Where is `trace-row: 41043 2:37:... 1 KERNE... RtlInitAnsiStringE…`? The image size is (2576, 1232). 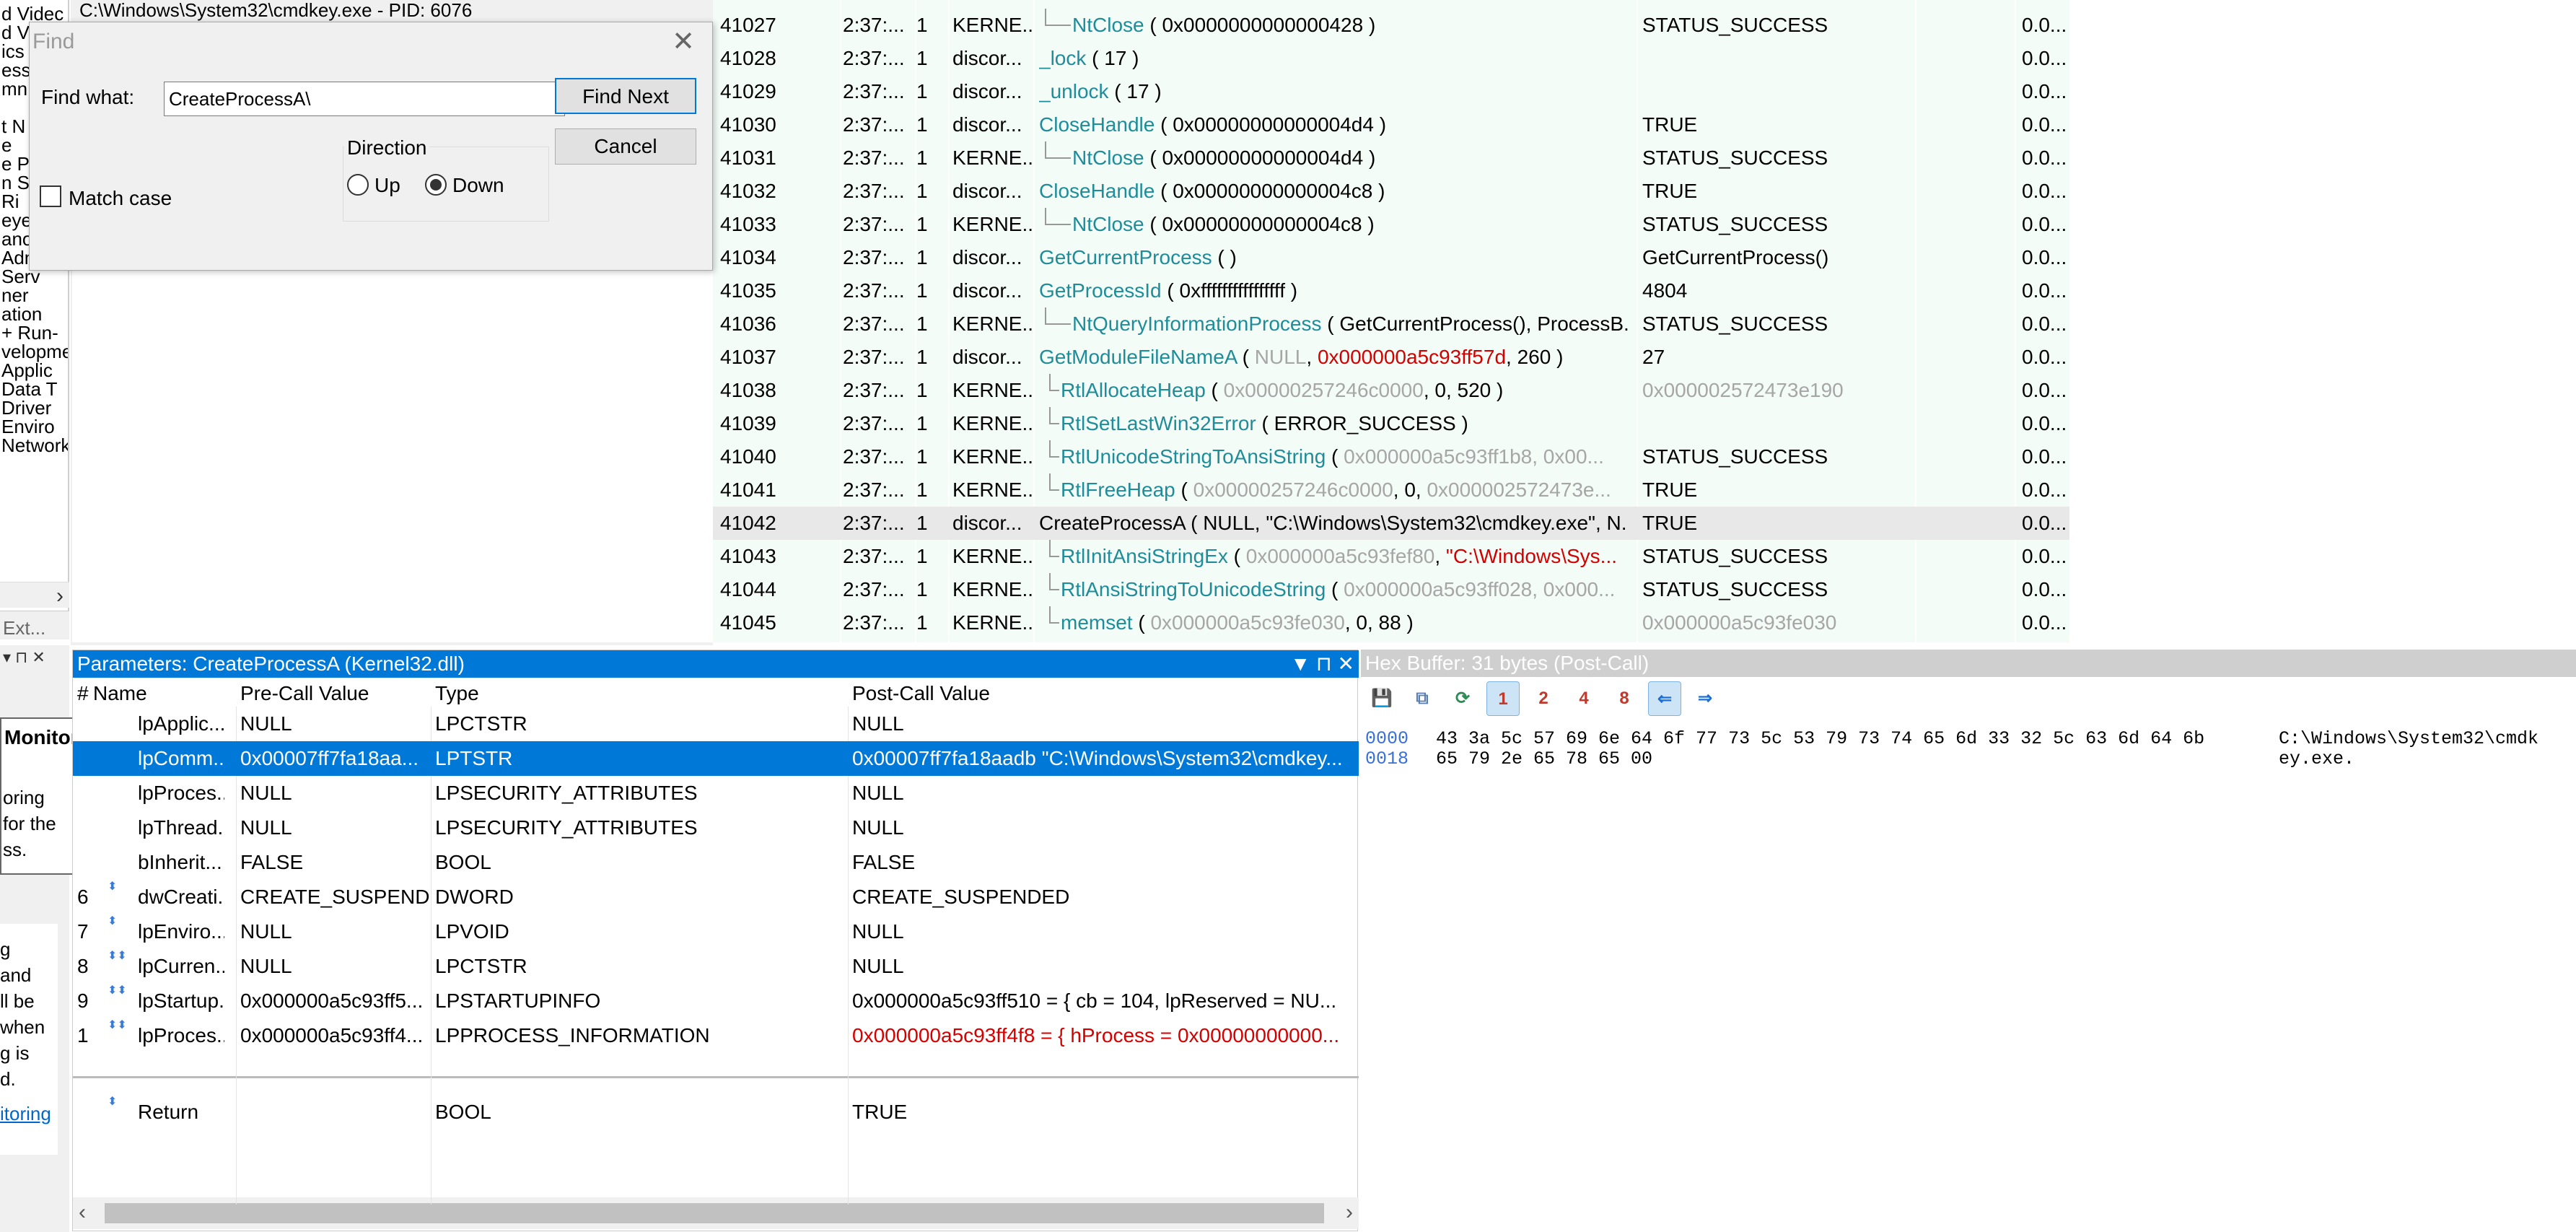 trace-row: 41043 2:37:... 1 KERNE... RtlInitAnsiStringE… is located at coordinates (1391, 556).